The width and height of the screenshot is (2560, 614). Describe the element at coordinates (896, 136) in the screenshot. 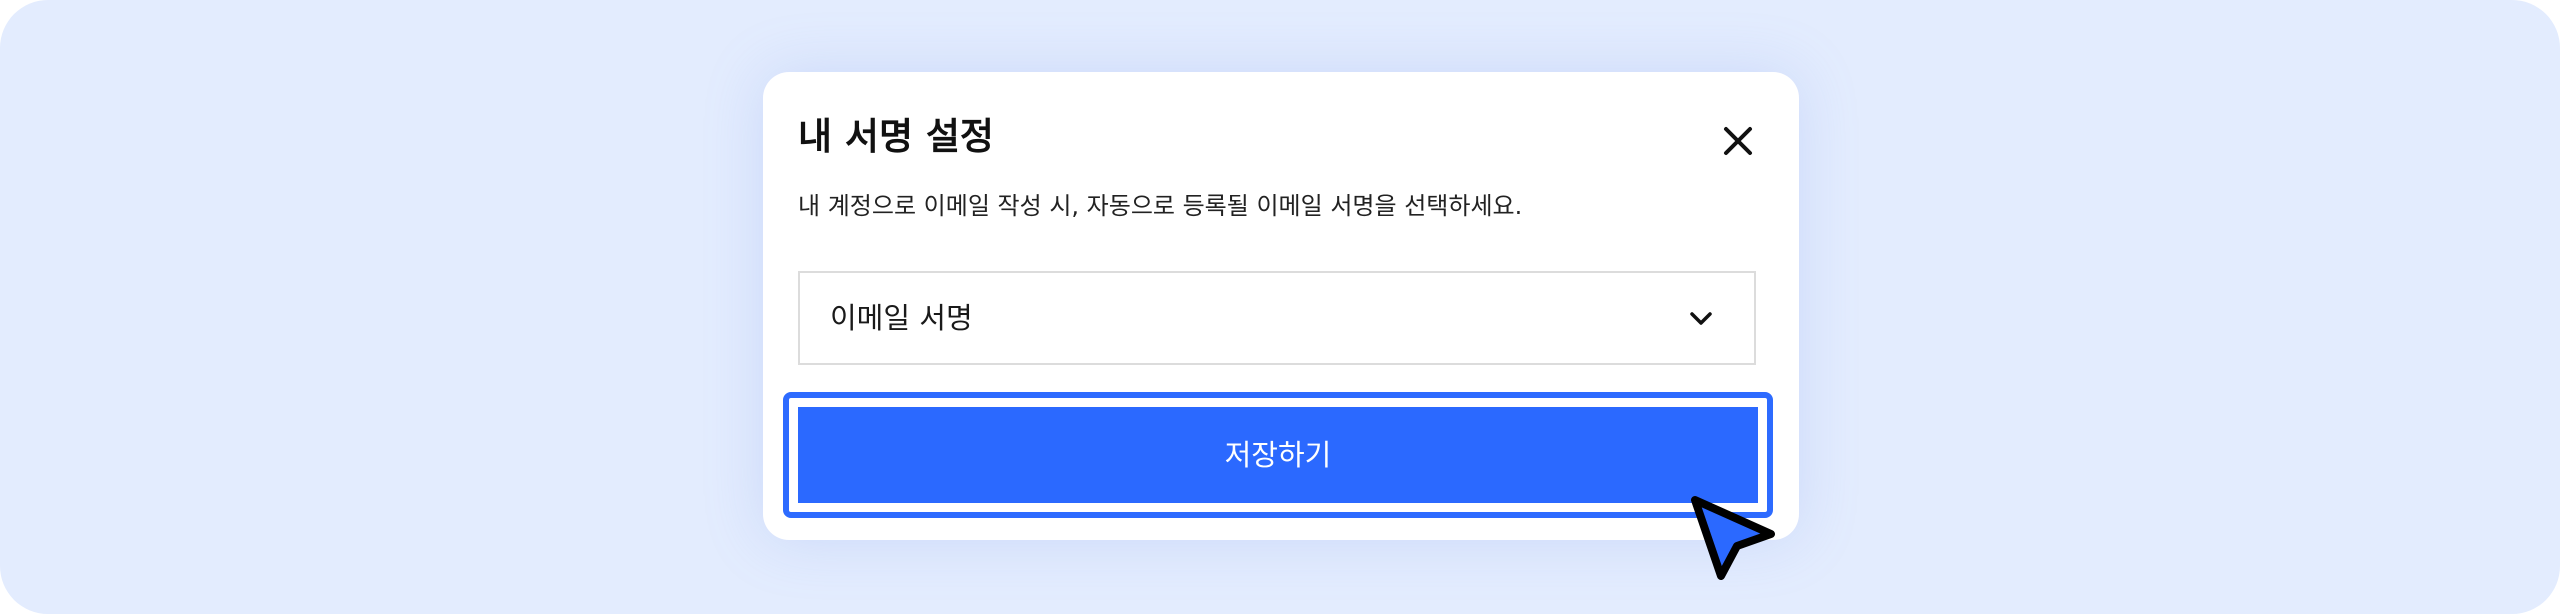

I see `dialog-title: 내 서명 설정` at that location.